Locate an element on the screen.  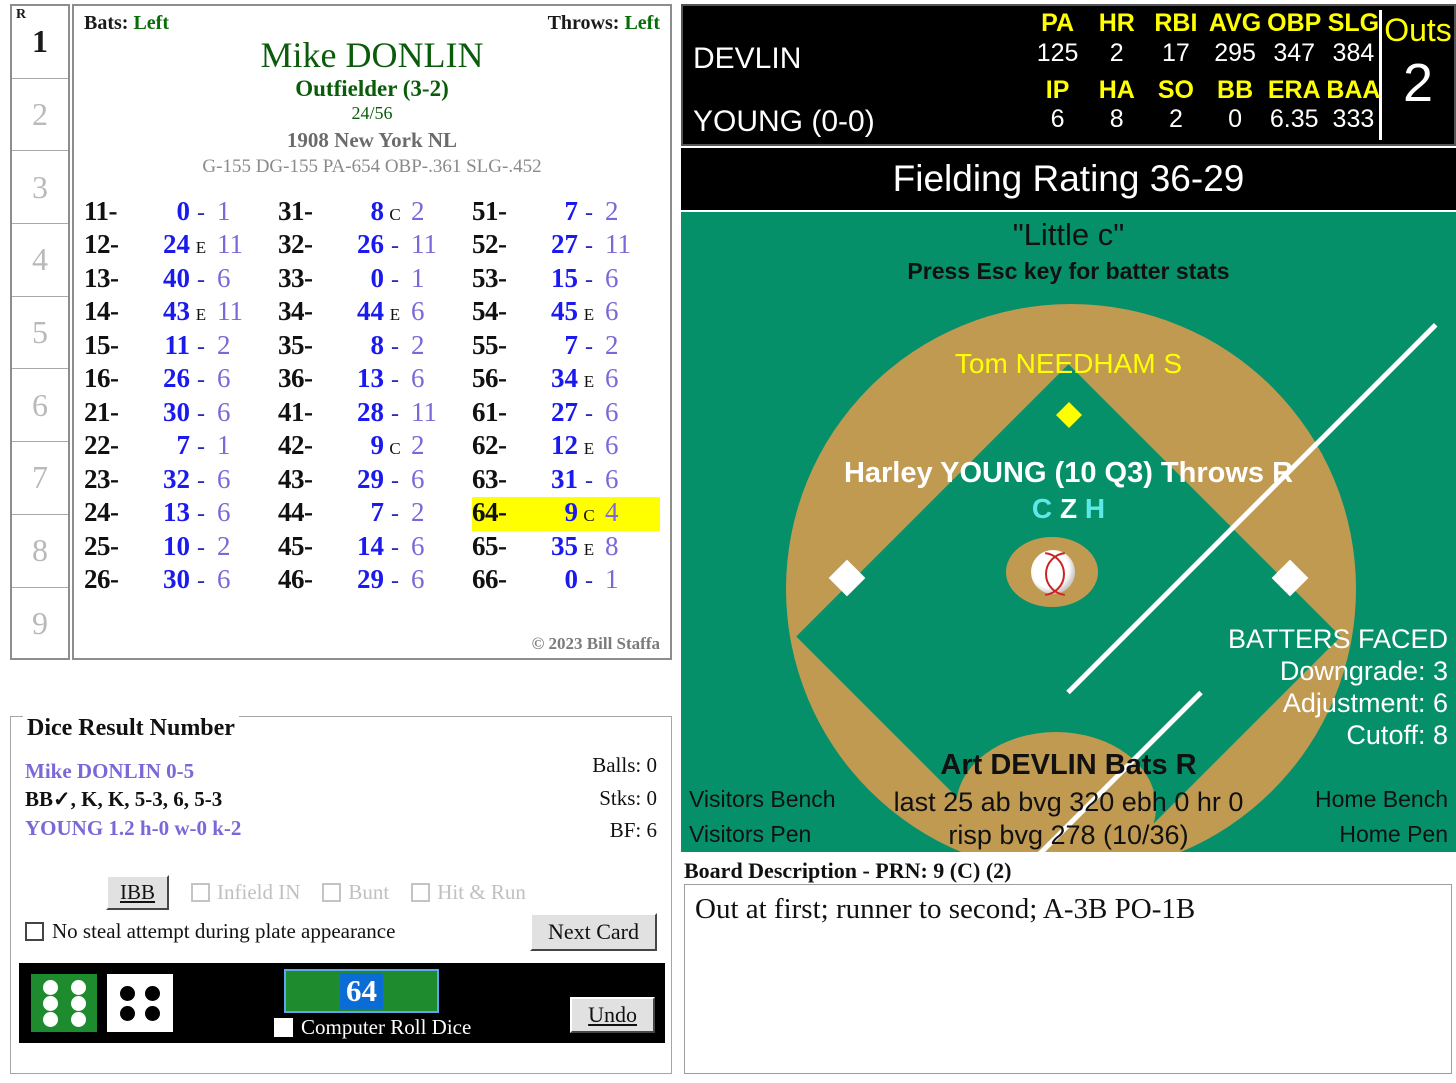
roll-result-number: 8 is located at coordinates (377, 210).